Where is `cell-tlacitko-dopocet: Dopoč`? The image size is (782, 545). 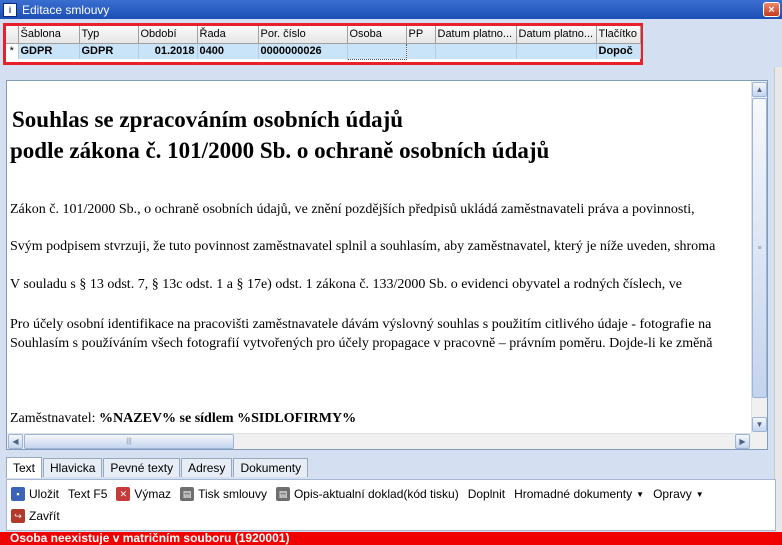
cell-tlacitko-dopocet: Dopoč is located at coordinates (618, 51).